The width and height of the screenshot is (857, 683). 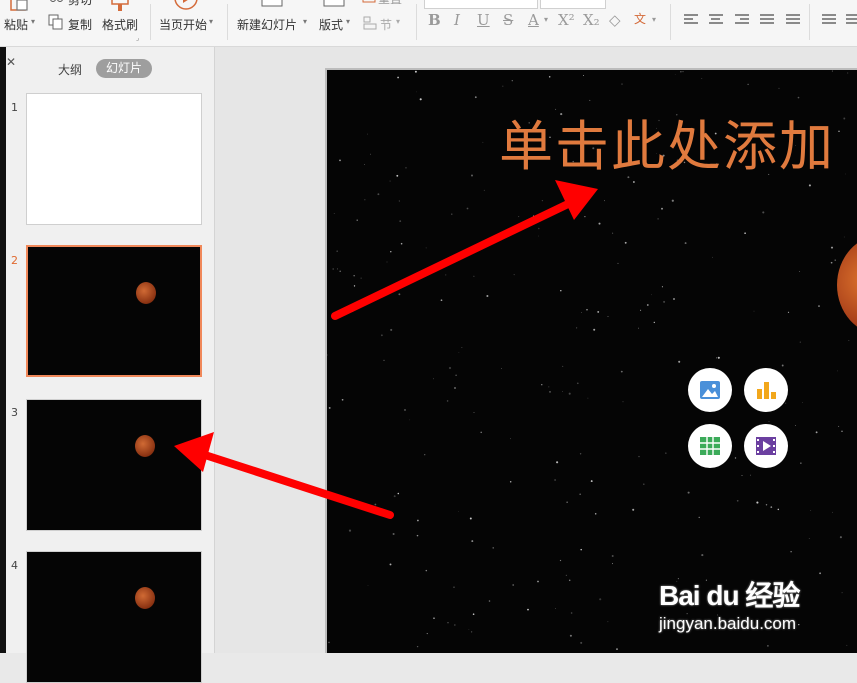 What do you see at coordinates (124, 68) in the screenshot?
I see `tab-slides: 幻灯片` at bounding box center [124, 68].